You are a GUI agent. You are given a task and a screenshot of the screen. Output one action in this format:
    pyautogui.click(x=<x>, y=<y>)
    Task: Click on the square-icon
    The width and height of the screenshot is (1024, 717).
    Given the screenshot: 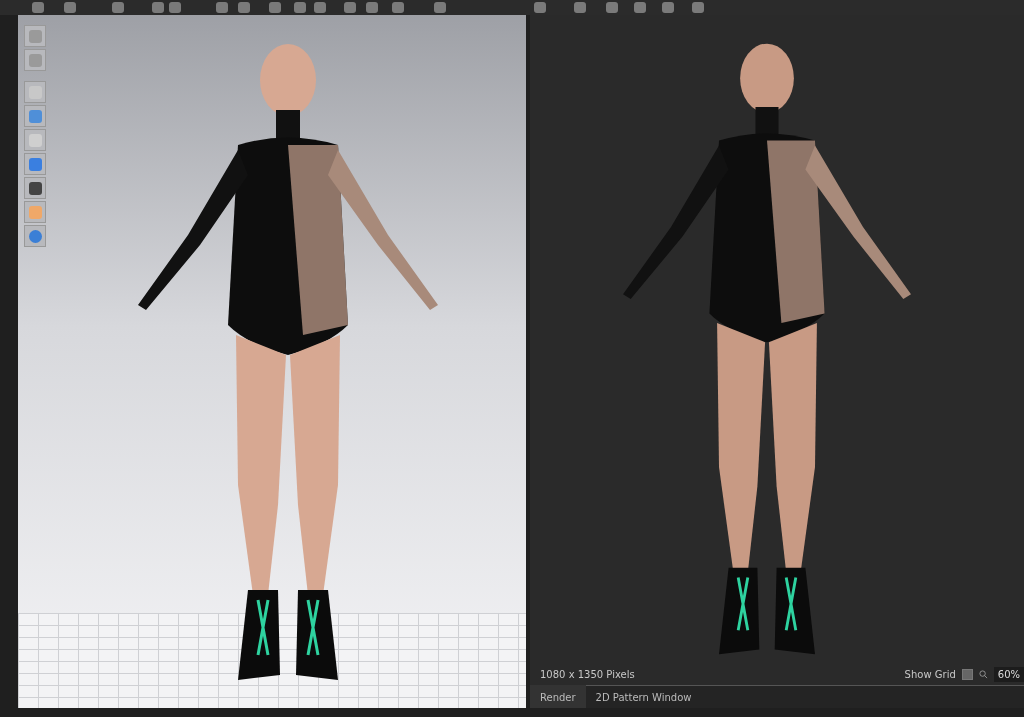 What is the action you would take?
    pyautogui.click(x=35, y=188)
    